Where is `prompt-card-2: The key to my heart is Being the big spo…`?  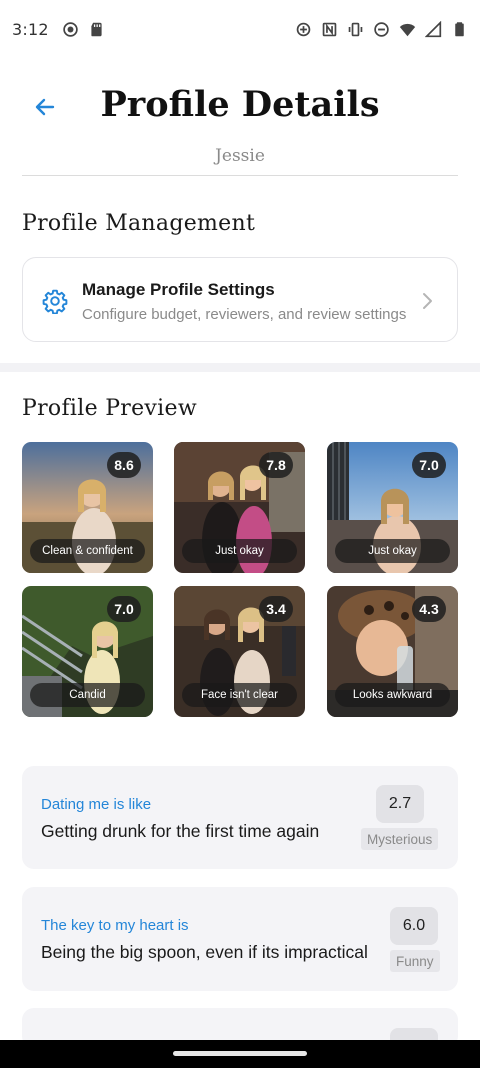
prompt-card-2: The key to my heart is Being the big spo… is located at coordinates (240, 939).